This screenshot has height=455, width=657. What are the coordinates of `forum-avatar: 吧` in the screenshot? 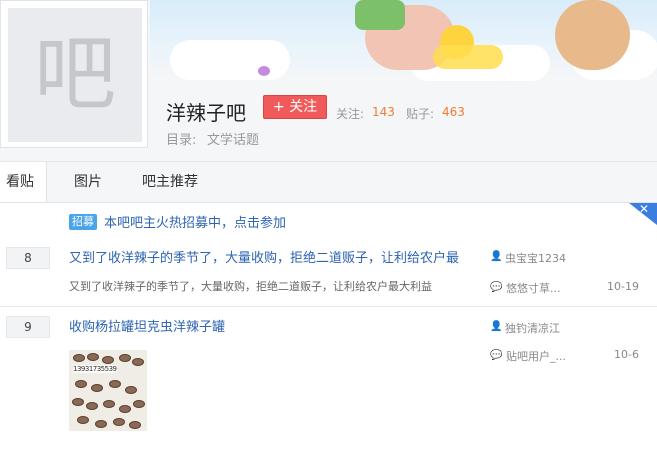 It's located at (75, 75).